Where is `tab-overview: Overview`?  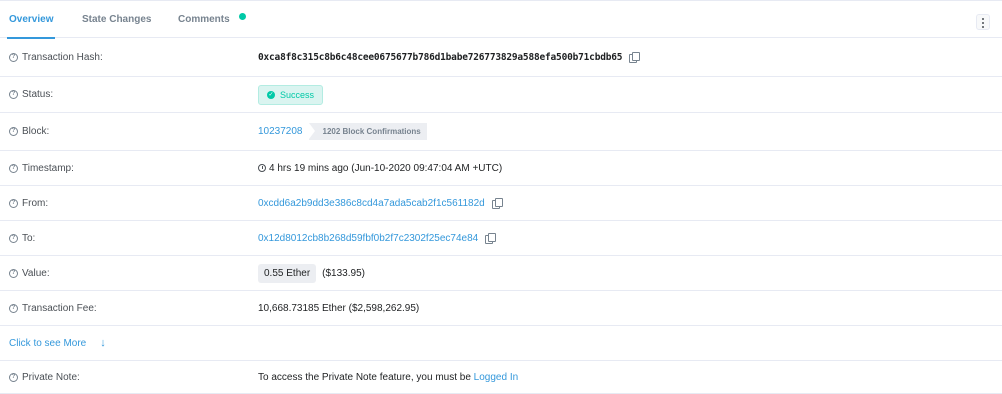 tab-overview: Overview is located at coordinates (31, 20).